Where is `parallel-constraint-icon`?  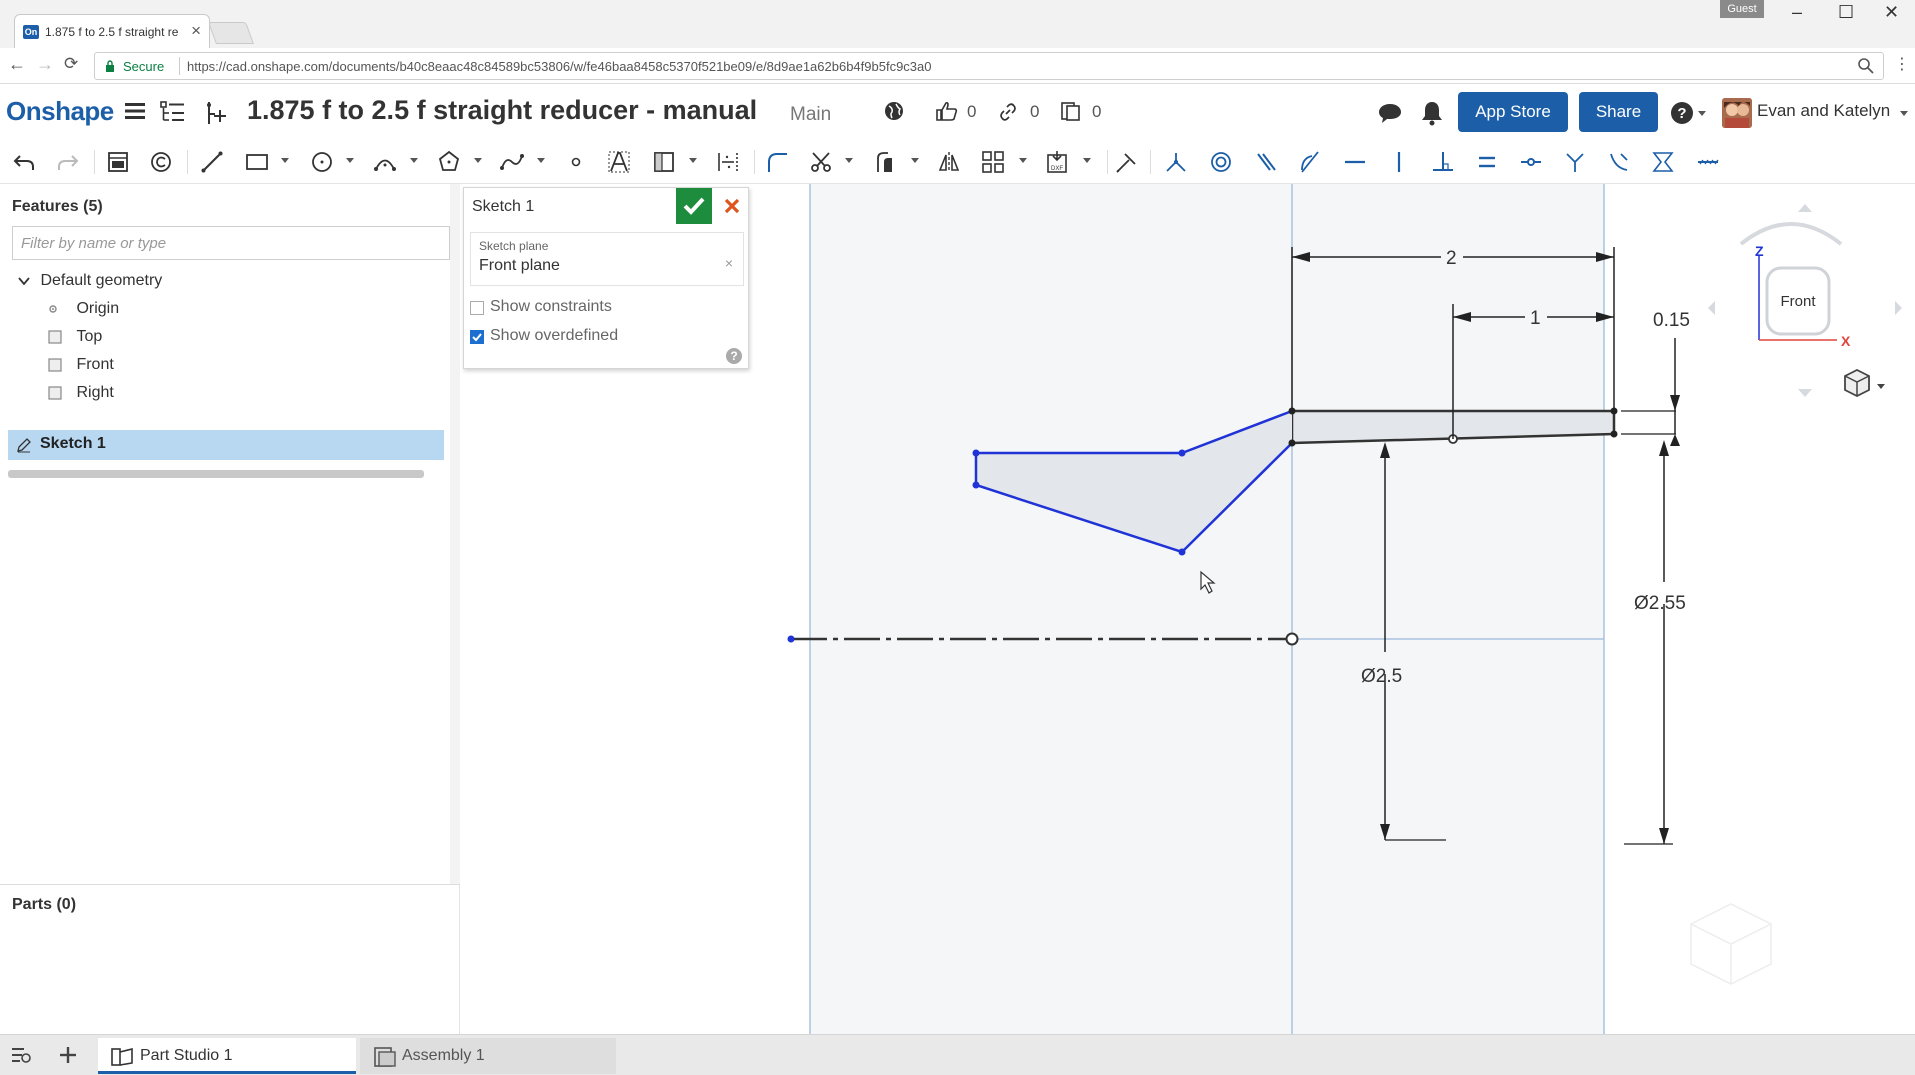
parallel-constraint-icon is located at coordinates (1266, 162).